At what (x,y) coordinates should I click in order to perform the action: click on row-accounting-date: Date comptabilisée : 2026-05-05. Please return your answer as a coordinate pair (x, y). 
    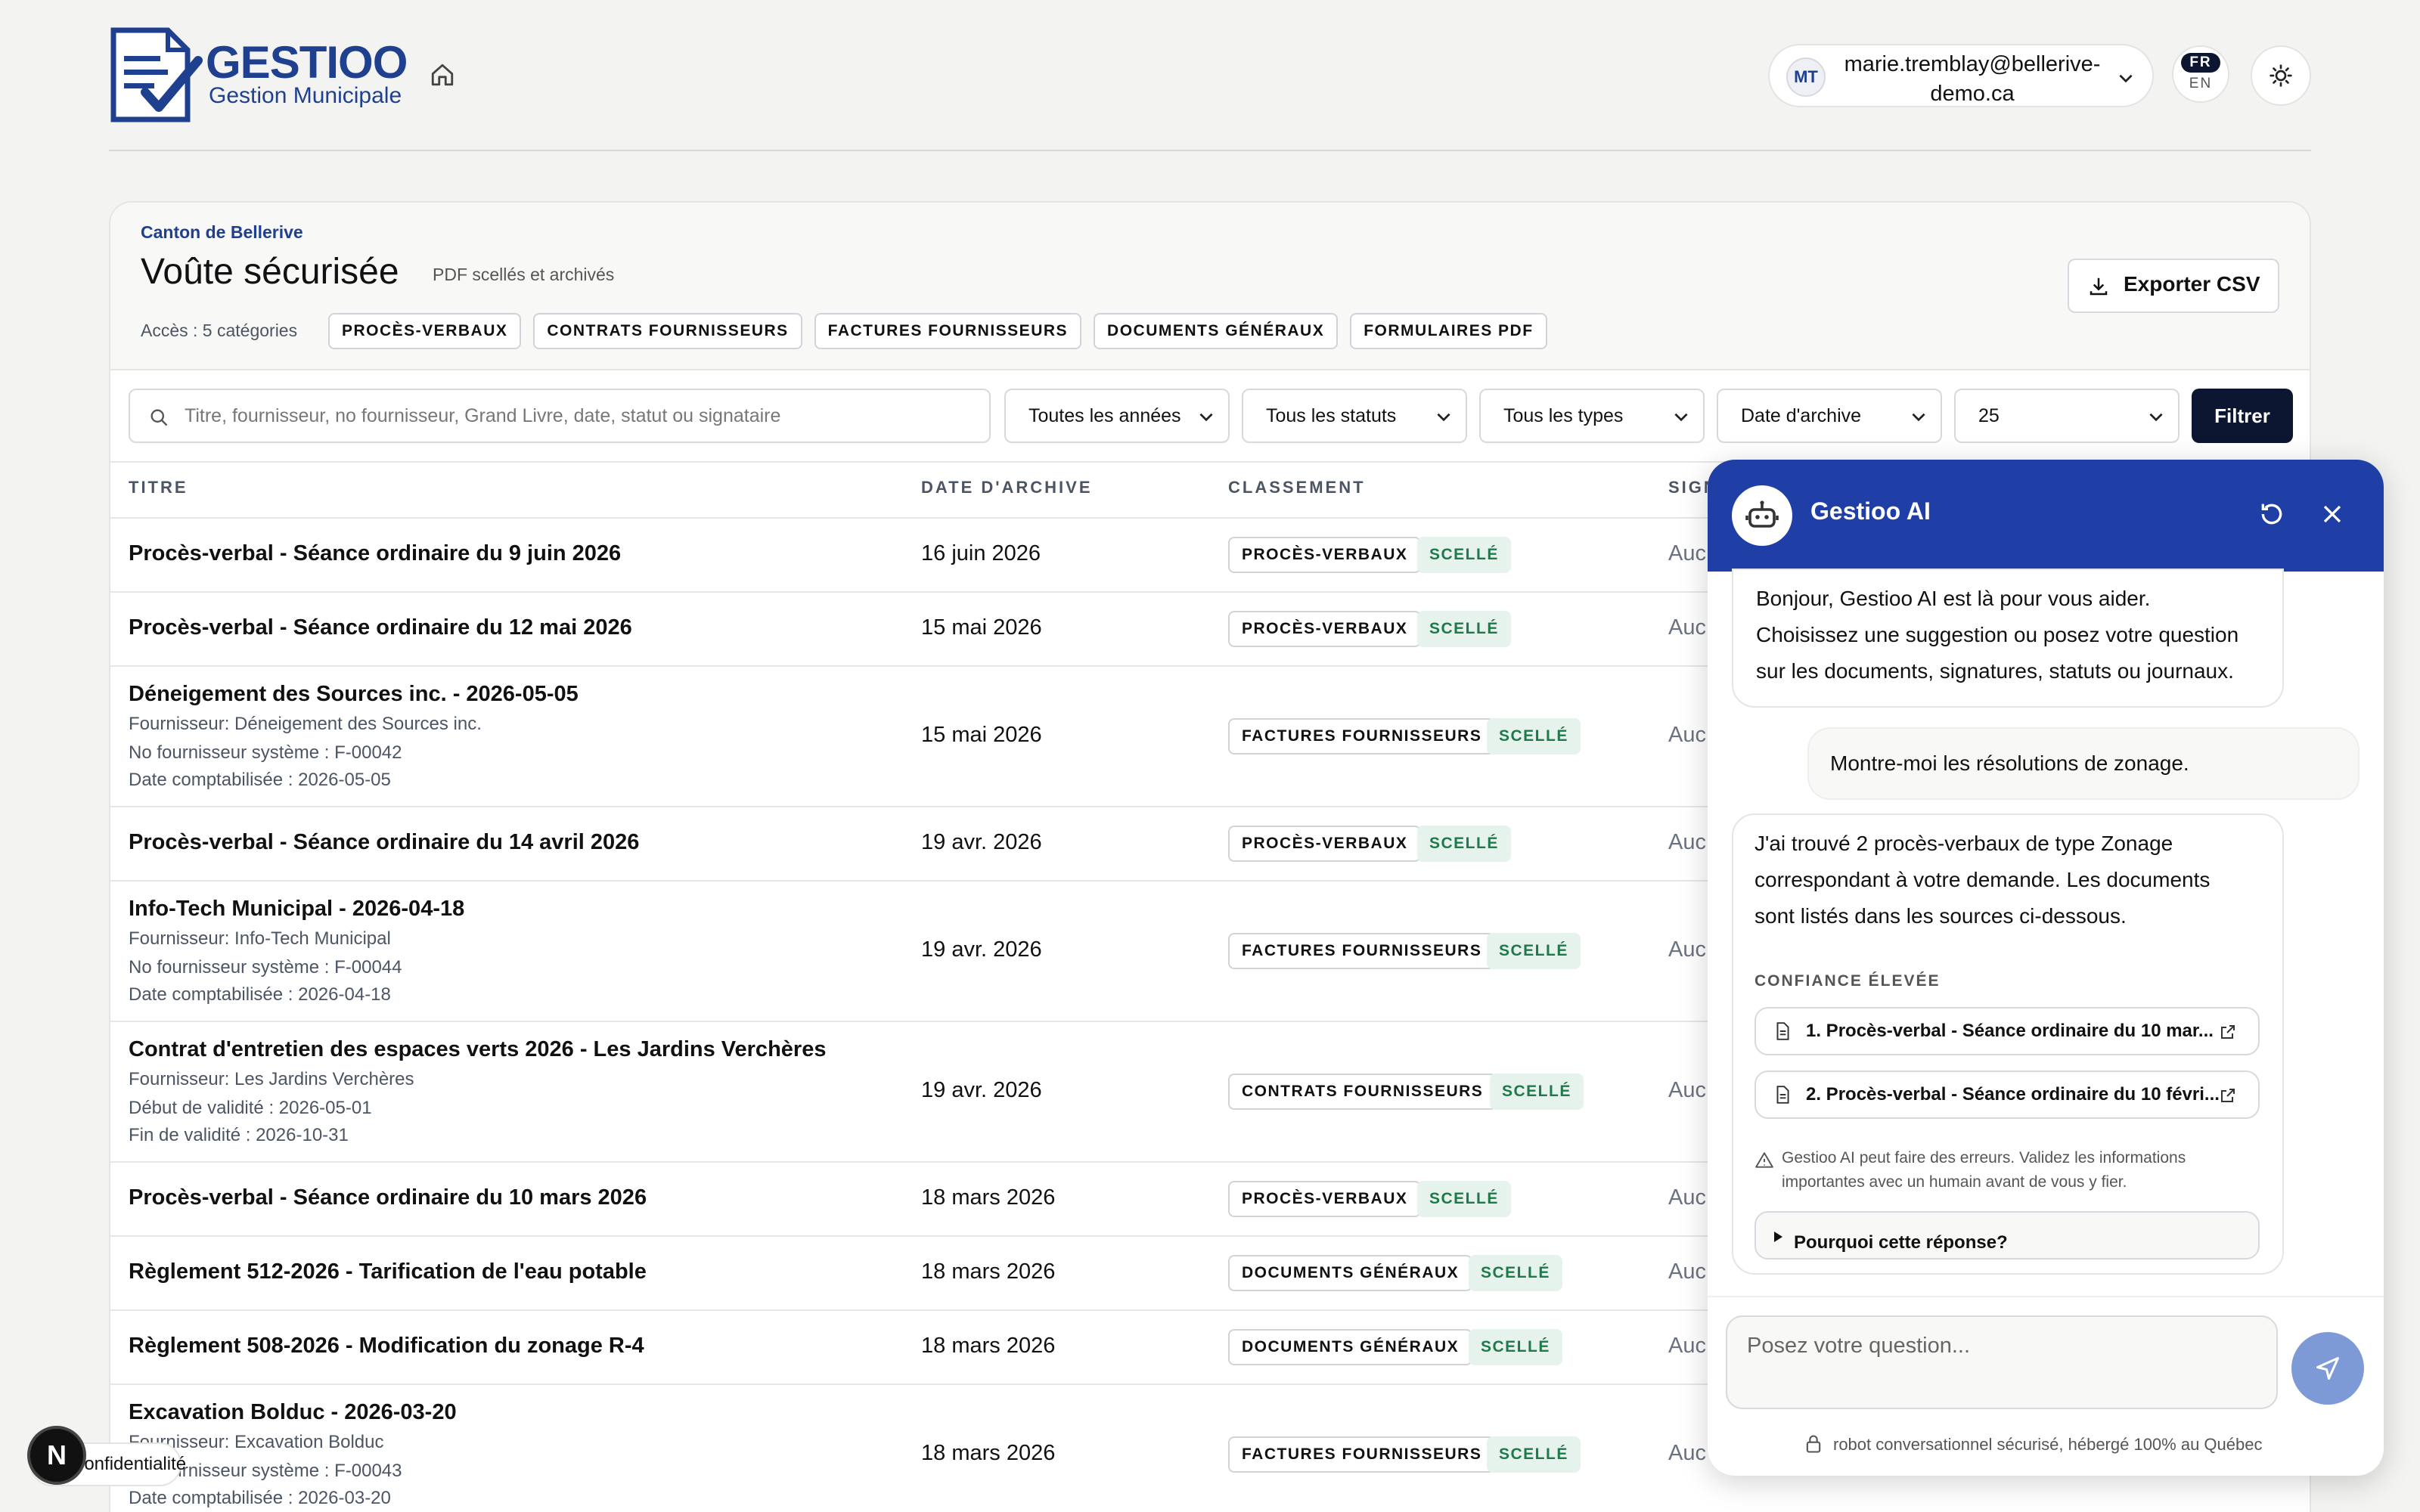
    Looking at the image, I should click on (260, 780).